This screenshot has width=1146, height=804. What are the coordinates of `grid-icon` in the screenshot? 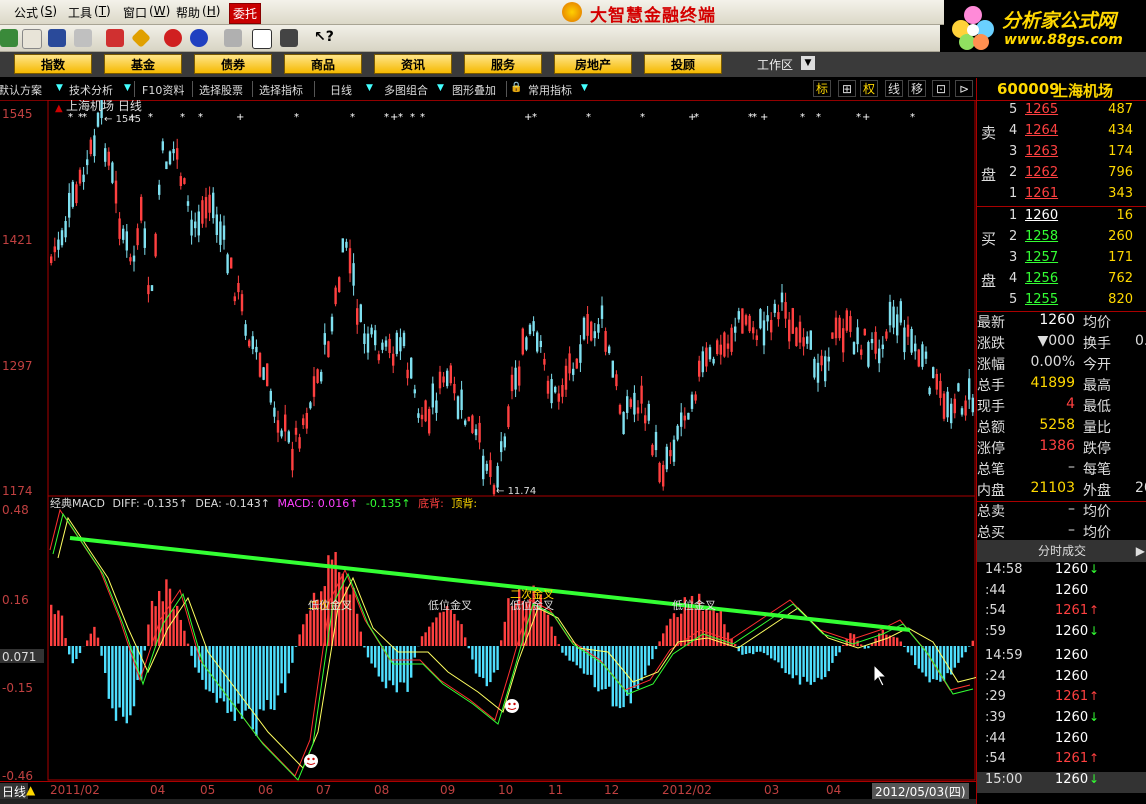 It's located at (9, 38).